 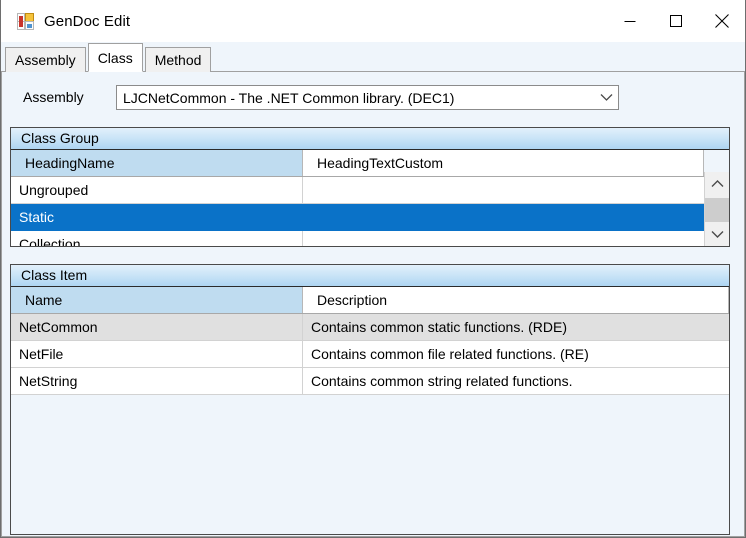 I want to click on class-item-header-row: Name Description, so click(x=370, y=300).